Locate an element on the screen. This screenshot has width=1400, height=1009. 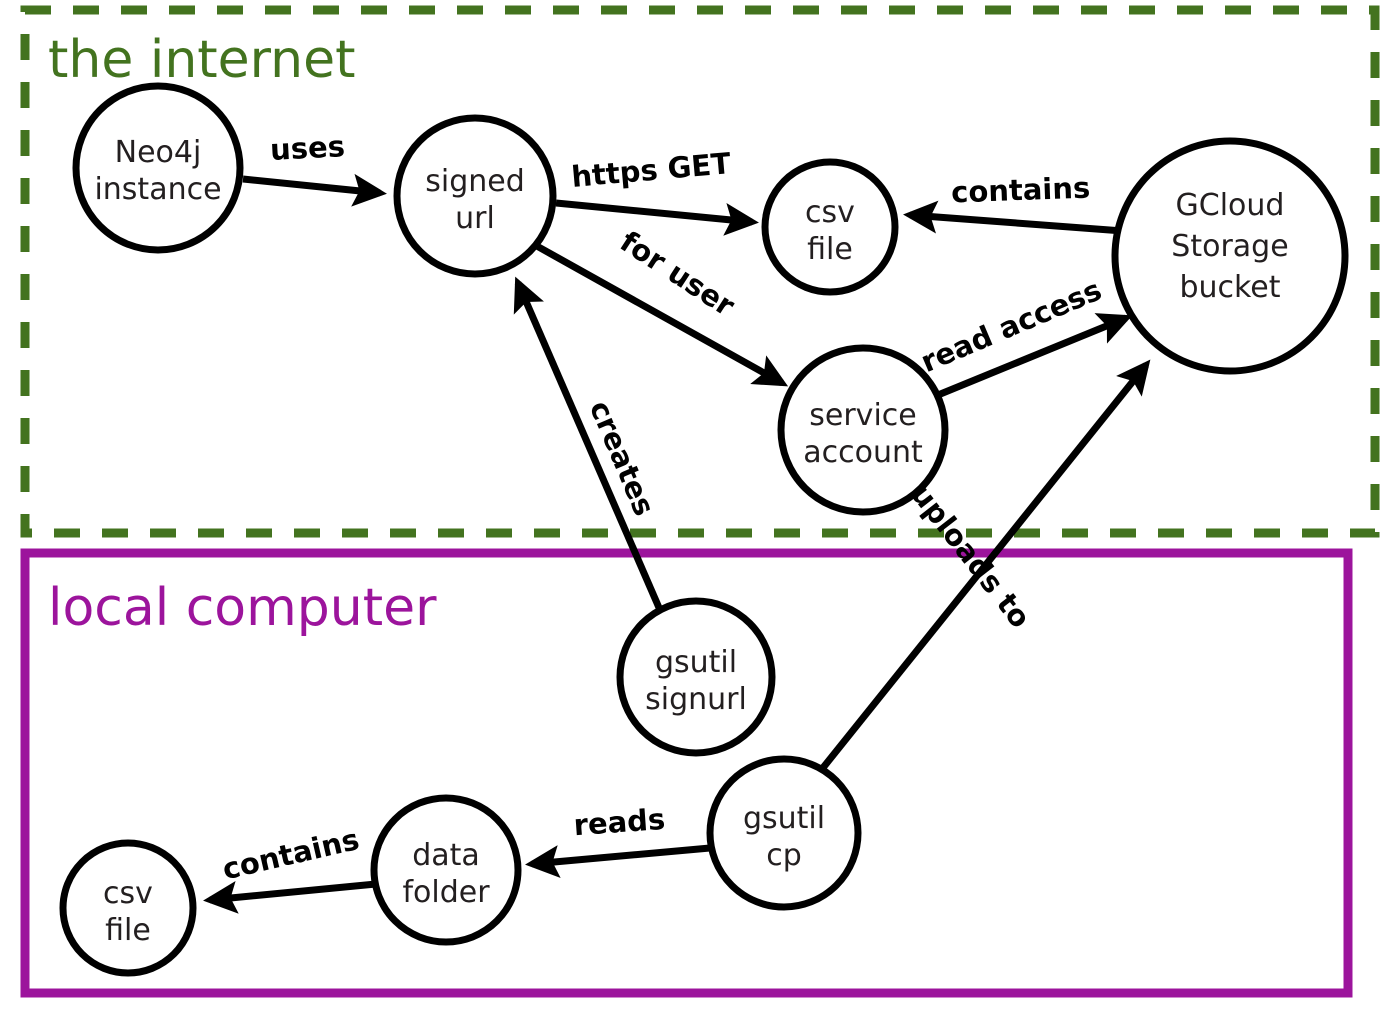
node-neo4j-instance: Neo4j instance is located at coordinates (158, 168).